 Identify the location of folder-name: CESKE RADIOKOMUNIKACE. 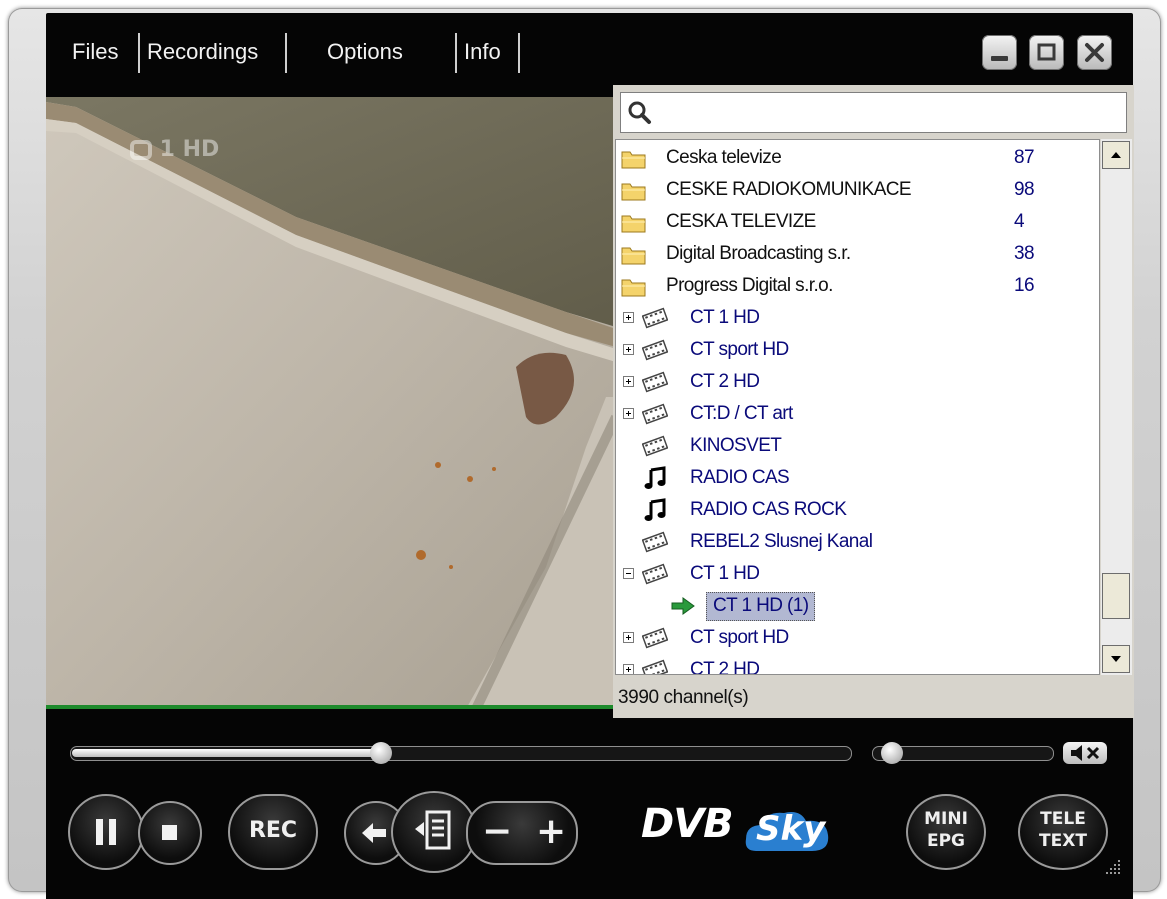
(789, 189).